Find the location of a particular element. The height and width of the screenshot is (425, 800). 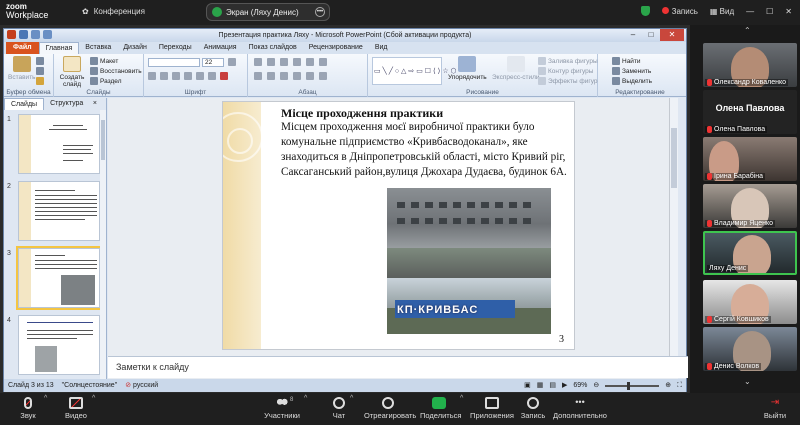

paste-button: Вставить is located at coordinates (22, 68).